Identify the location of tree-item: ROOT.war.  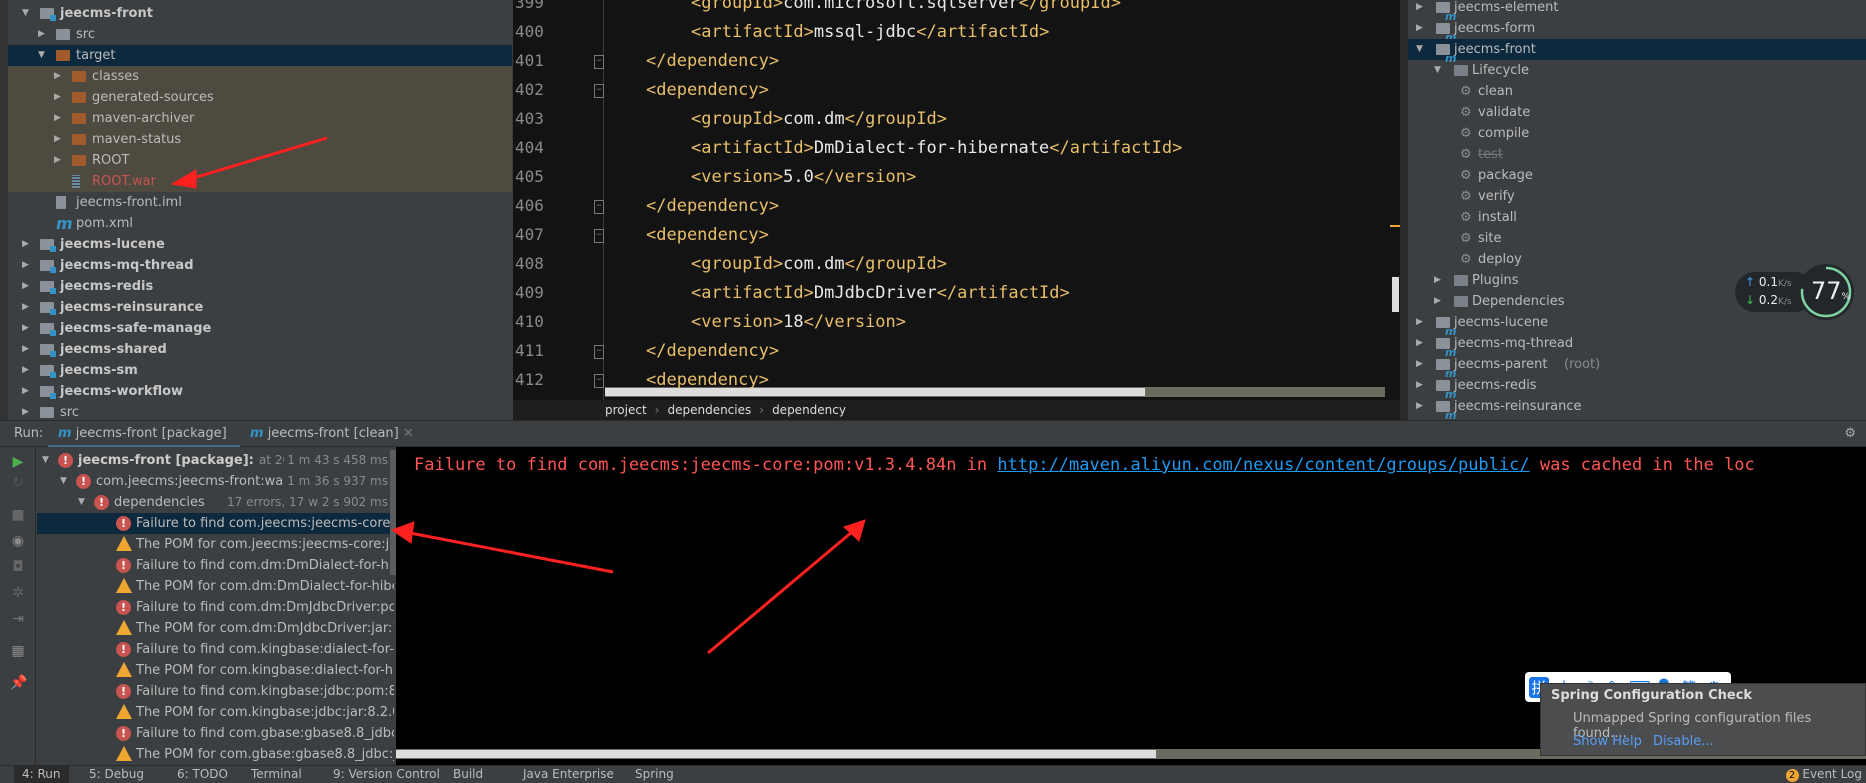
(260, 181).